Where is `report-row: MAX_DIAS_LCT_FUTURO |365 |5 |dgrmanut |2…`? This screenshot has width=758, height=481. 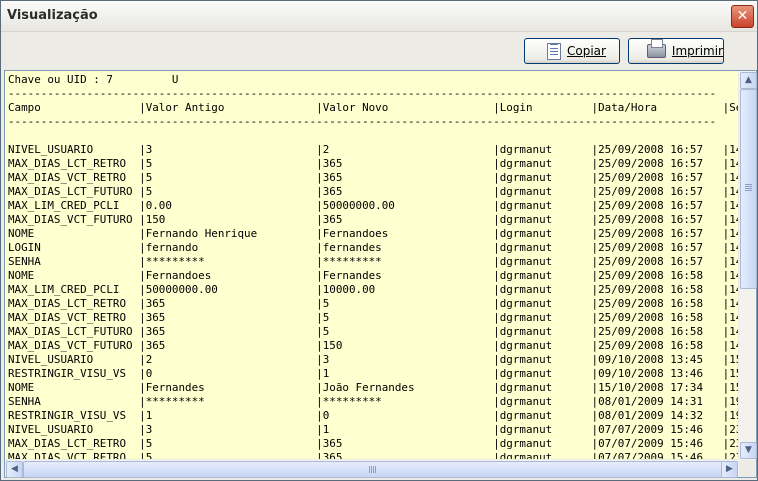
report-row: MAX_DIAS_LCT_FUTURO |365 |5 |dgrmanut |2… is located at coordinates (373, 331).